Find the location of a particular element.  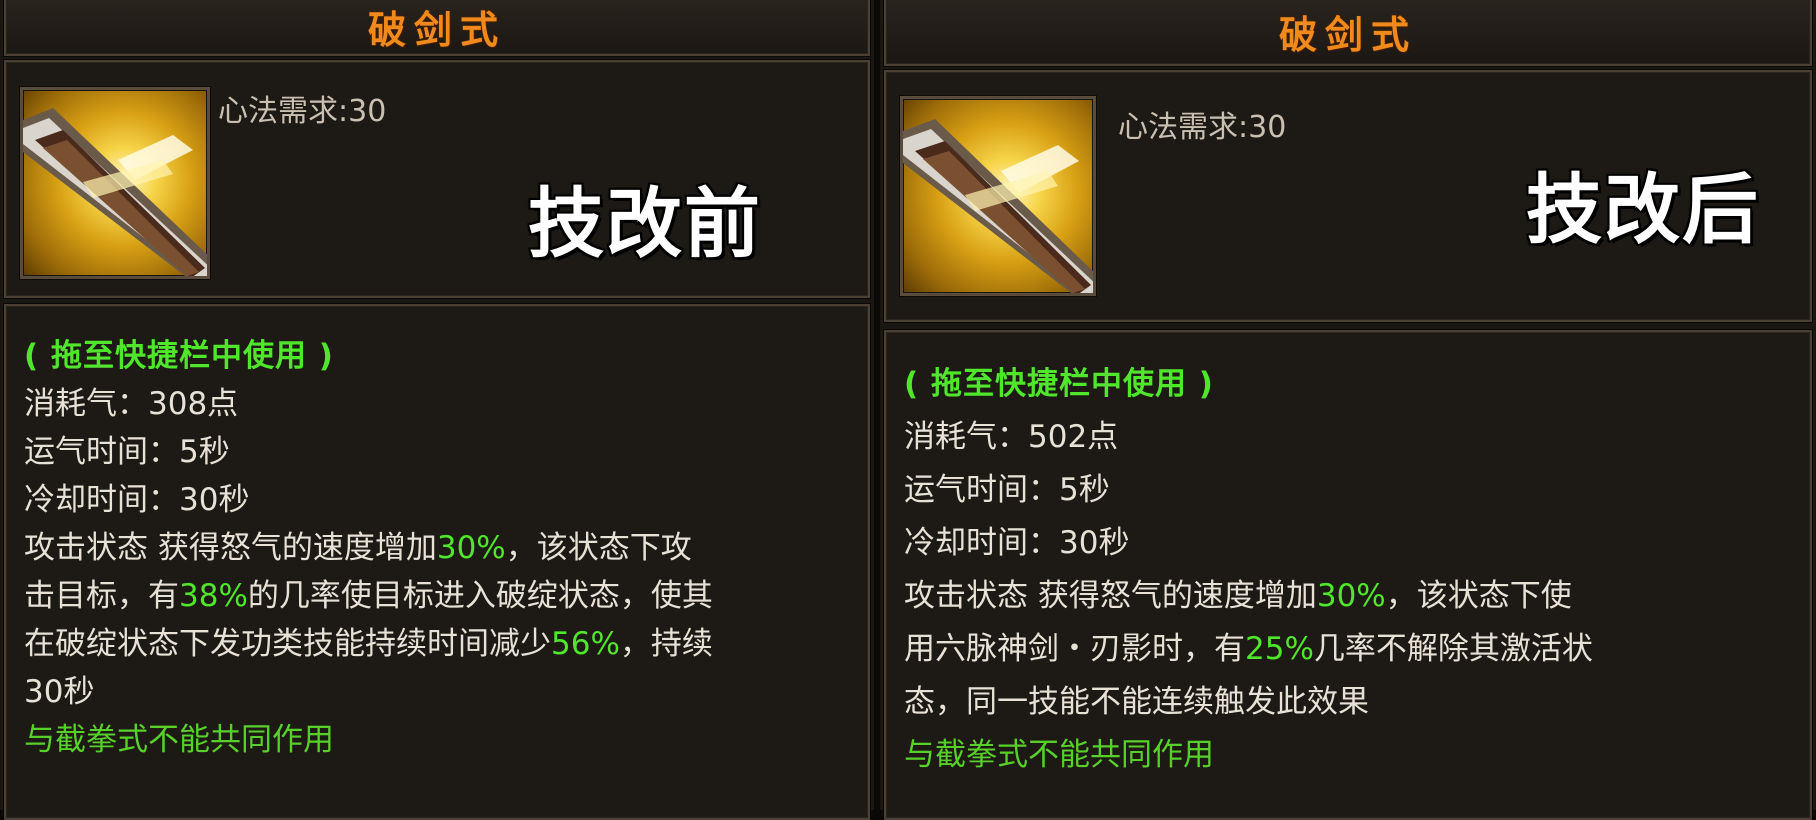

skill-header-box: 心法需求:30 技改前 is located at coordinates (437, 179).